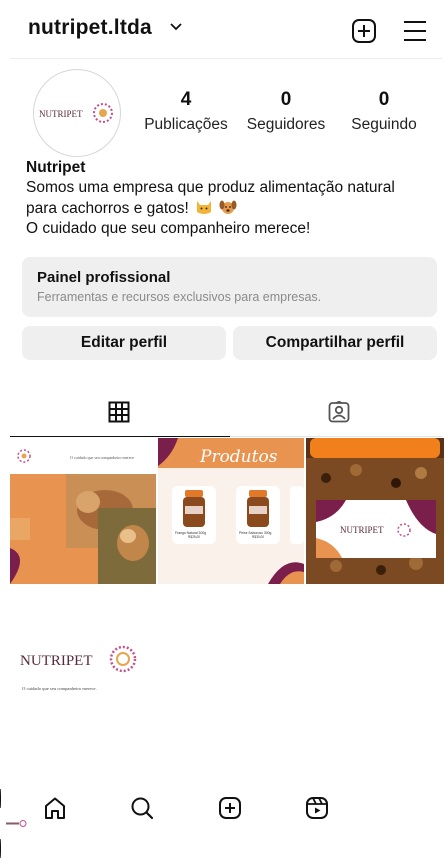  What do you see at coordinates (119, 412) in the screenshot?
I see `grid-icon` at bounding box center [119, 412].